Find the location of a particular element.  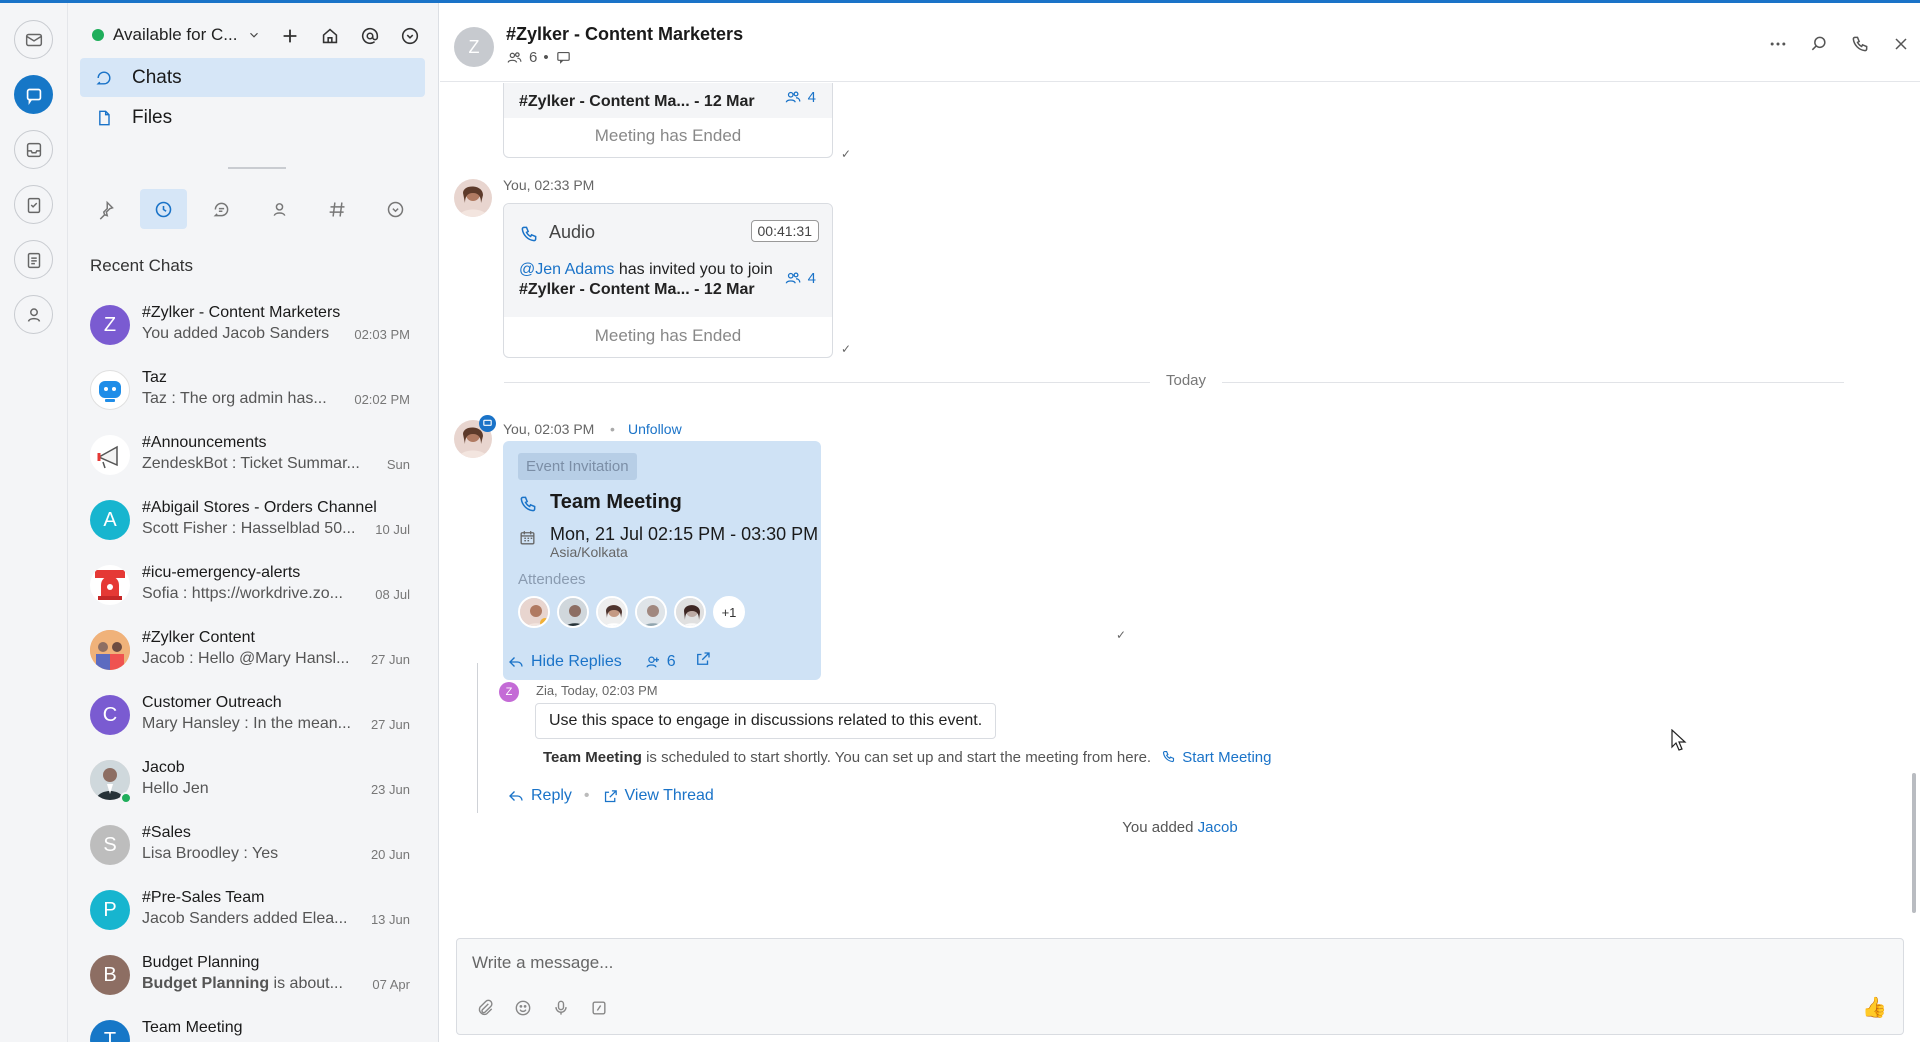

contacts-filter-icon is located at coordinates (279, 209).